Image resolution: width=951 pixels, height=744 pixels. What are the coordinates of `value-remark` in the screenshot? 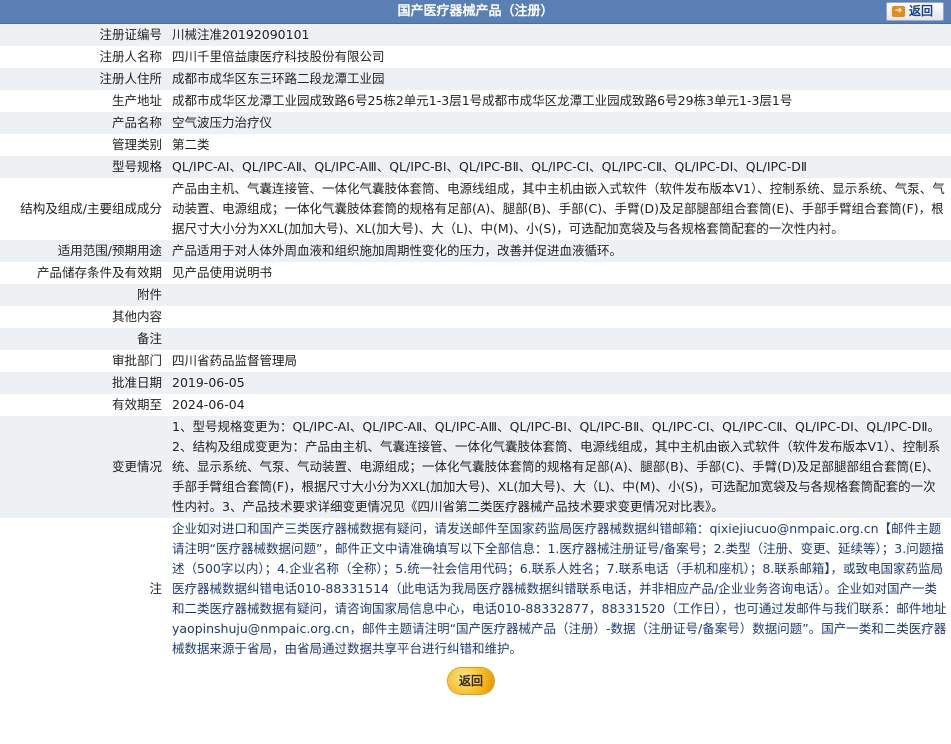 It's located at (559, 339).